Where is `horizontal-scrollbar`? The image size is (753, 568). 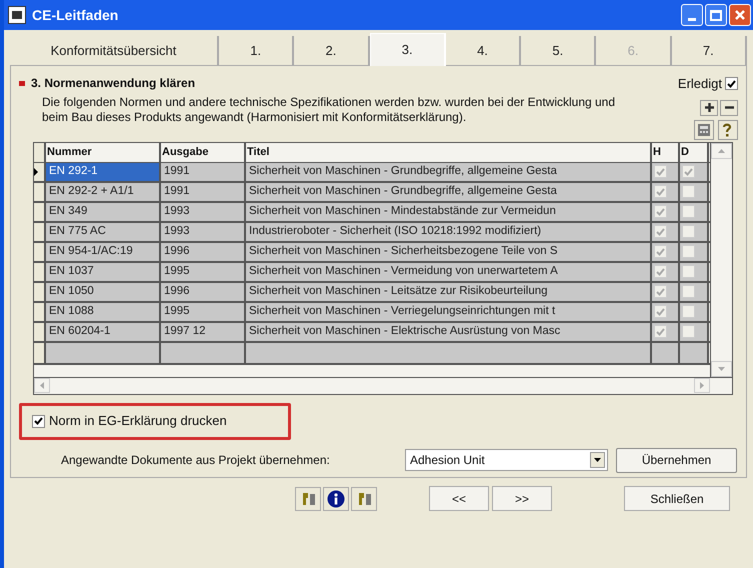 horizontal-scrollbar is located at coordinates (383, 385).